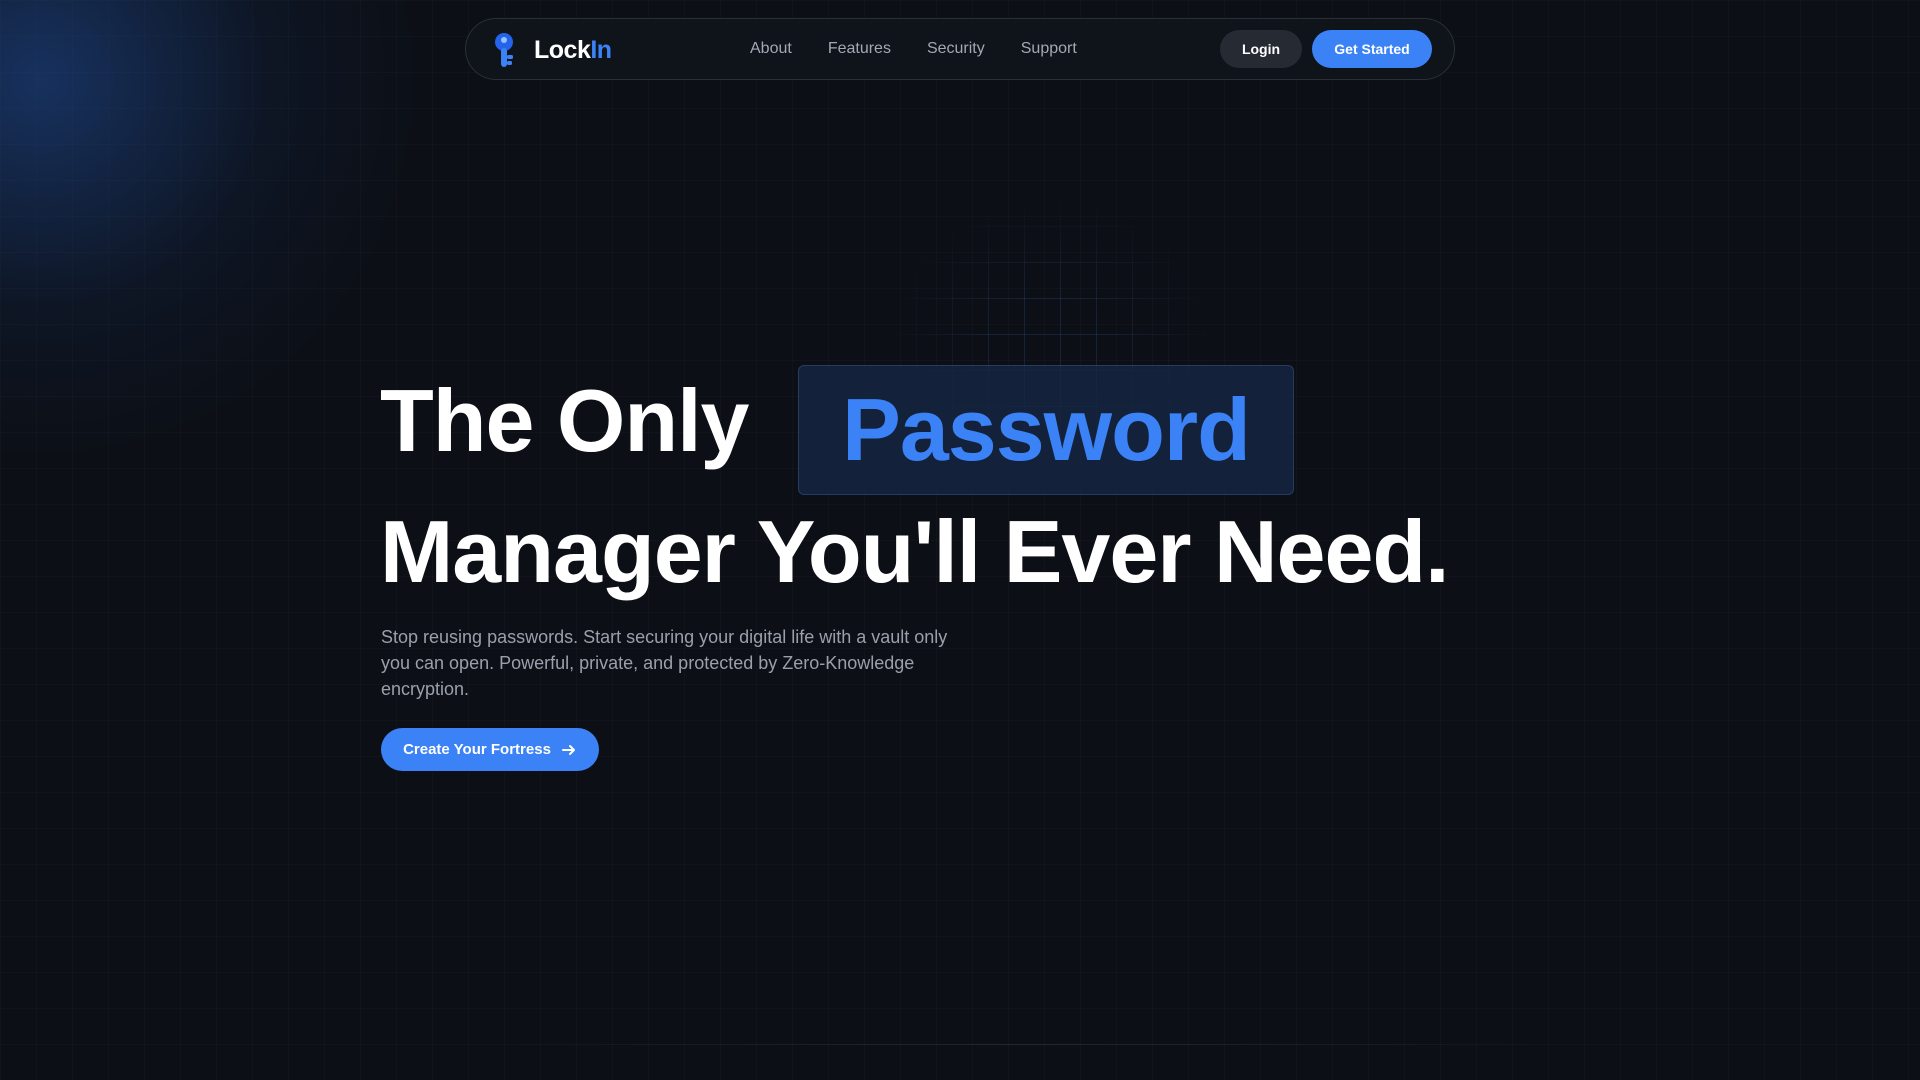  Describe the element at coordinates (915, 551) in the screenshot. I see `headline-line2: Manager You'll Ever Need.` at that location.